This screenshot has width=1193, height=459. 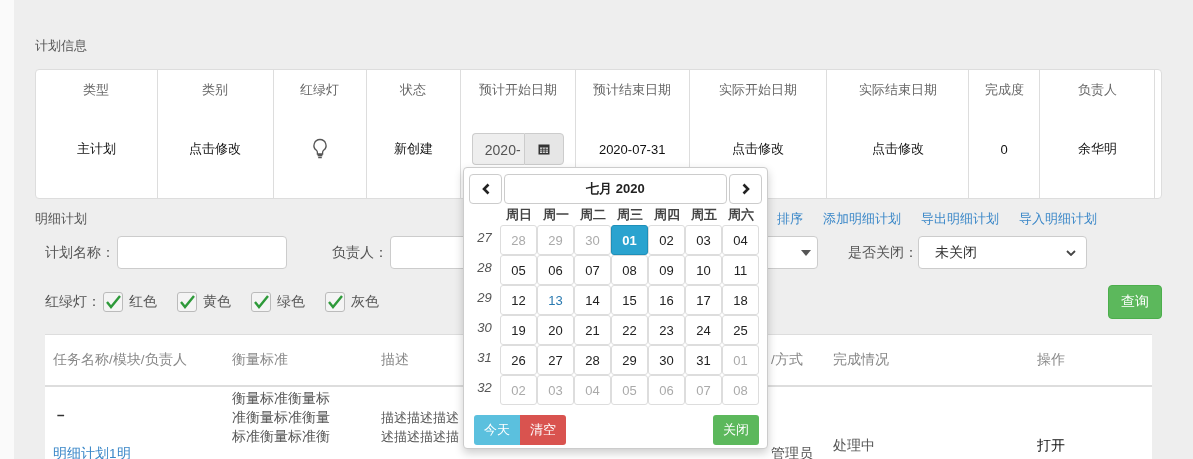 What do you see at coordinates (592, 330) in the screenshot?
I see `day-cell: 21` at bounding box center [592, 330].